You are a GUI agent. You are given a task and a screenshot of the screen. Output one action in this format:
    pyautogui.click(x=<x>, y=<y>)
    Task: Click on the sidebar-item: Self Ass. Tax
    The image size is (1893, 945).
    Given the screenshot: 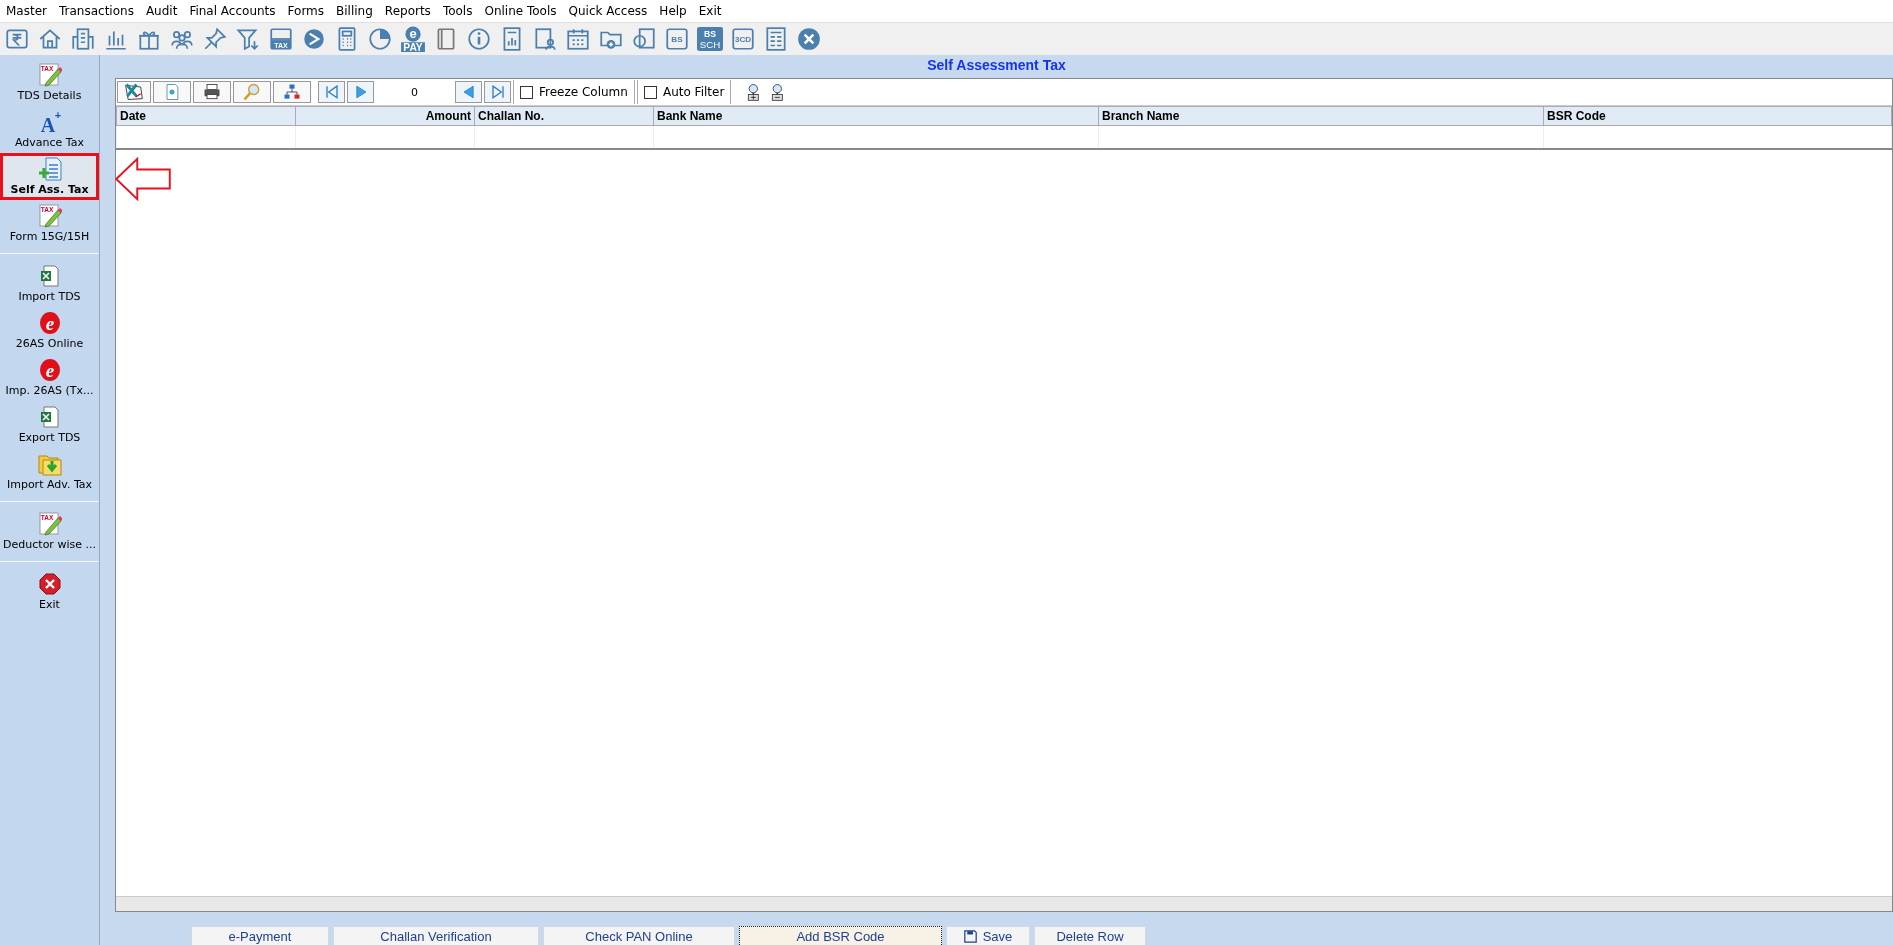 What is the action you would take?
    pyautogui.click(x=49, y=176)
    